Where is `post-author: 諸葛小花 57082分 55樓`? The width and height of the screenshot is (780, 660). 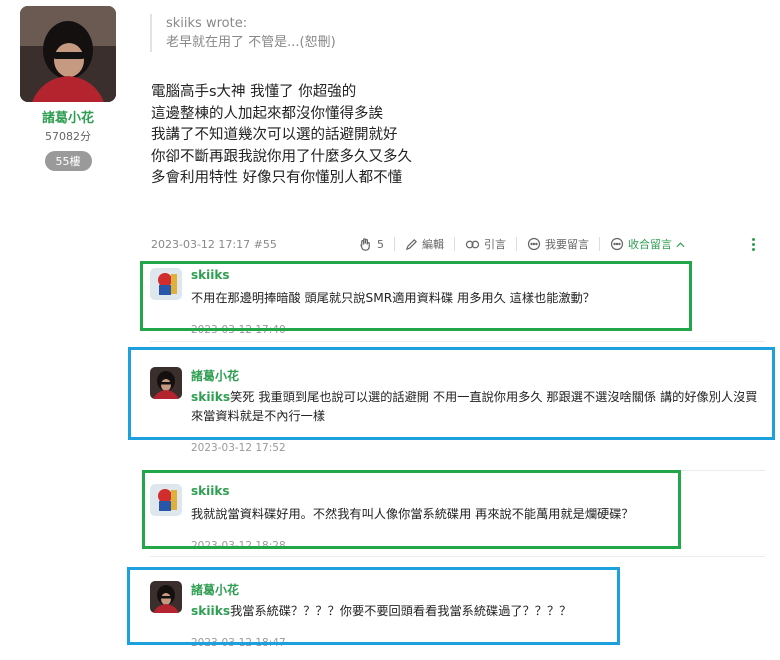 post-author: 諸葛小花 57082分 55樓 is located at coordinates (68, 88).